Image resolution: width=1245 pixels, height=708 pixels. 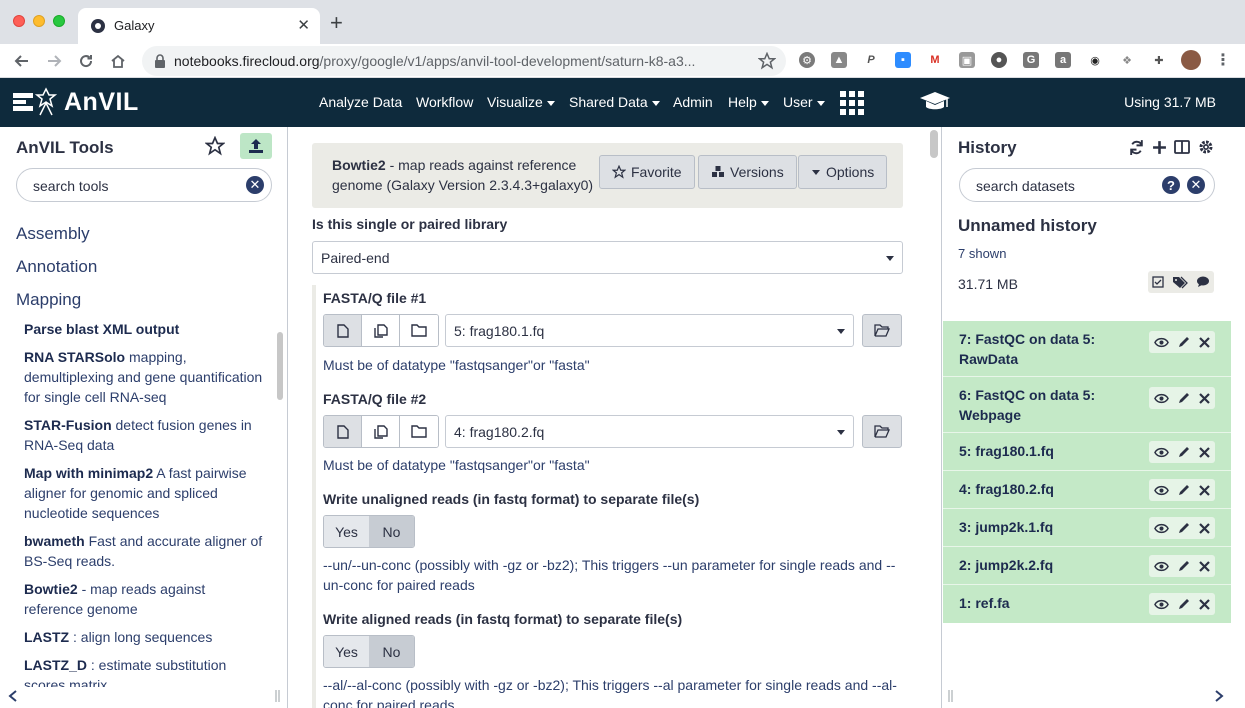 What do you see at coordinates (1170, 102) in the screenshot?
I see `quota-meter: Using 31.7 MB` at bounding box center [1170, 102].